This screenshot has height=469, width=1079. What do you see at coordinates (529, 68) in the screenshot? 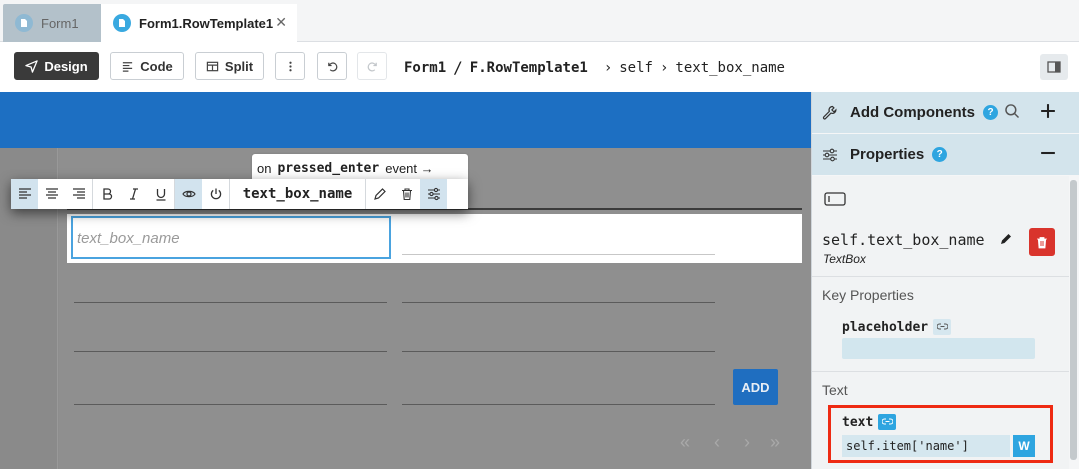
I see `breadcrumb-template: F.RowTemplate1` at bounding box center [529, 68].